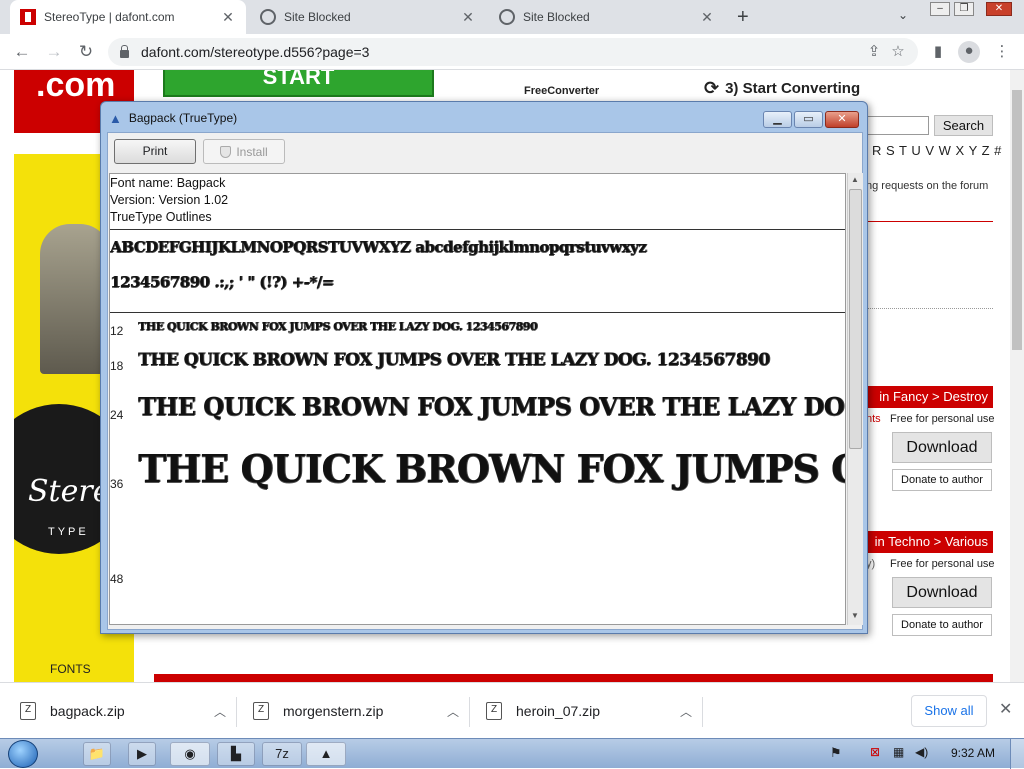  What do you see at coordinates (1017, 754) in the screenshot?
I see `show-desktop-button` at bounding box center [1017, 754].